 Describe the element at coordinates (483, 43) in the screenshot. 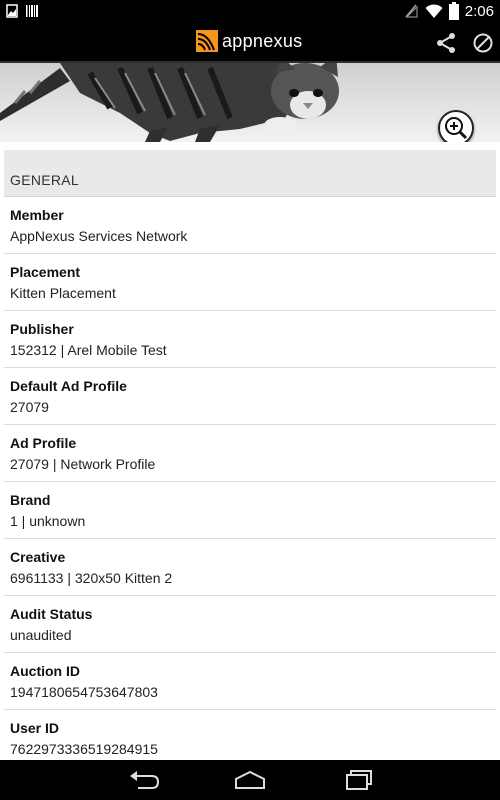

I see `block-icon` at that location.